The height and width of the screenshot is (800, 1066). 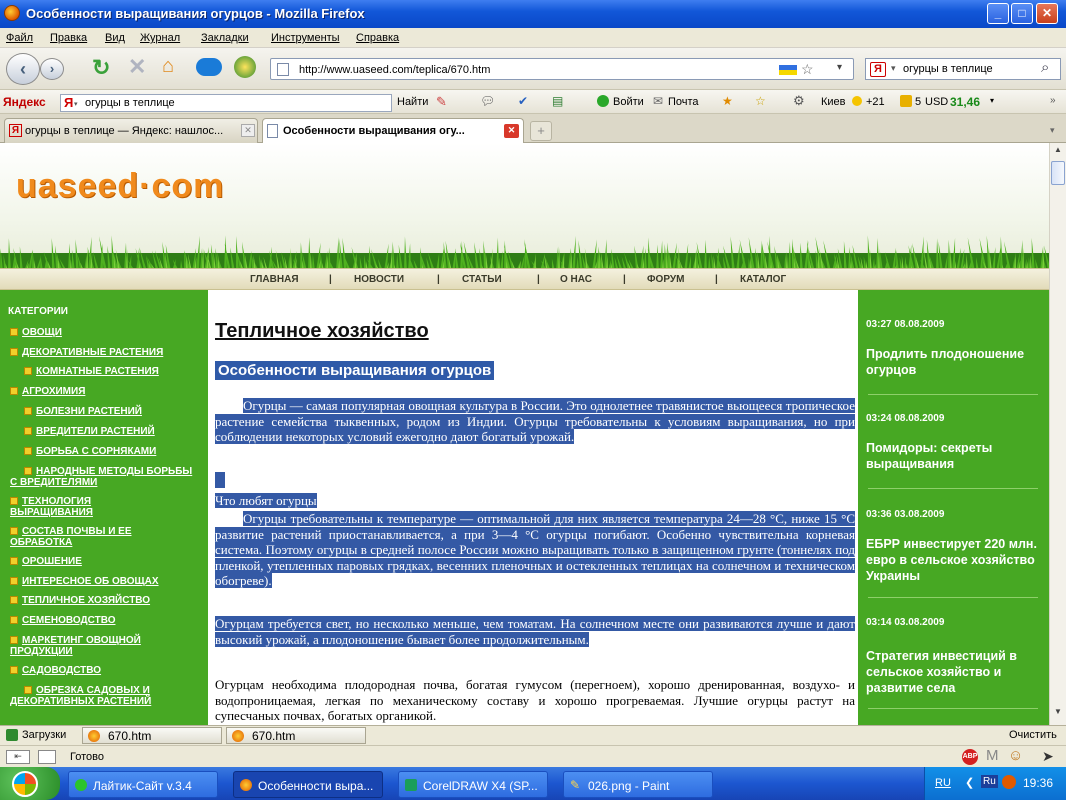 I want to click on category-link: СЕМЕНОВОДСТВО, so click(x=62, y=620).